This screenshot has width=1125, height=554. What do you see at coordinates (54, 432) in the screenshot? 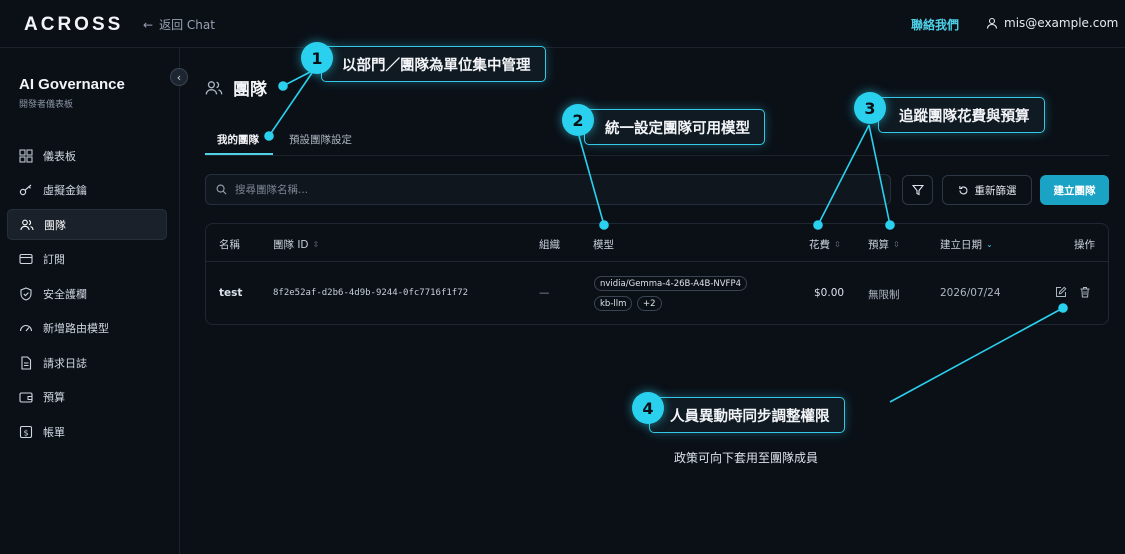
I see `sidebar-item-label: 帳單` at bounding box center [54, 432].